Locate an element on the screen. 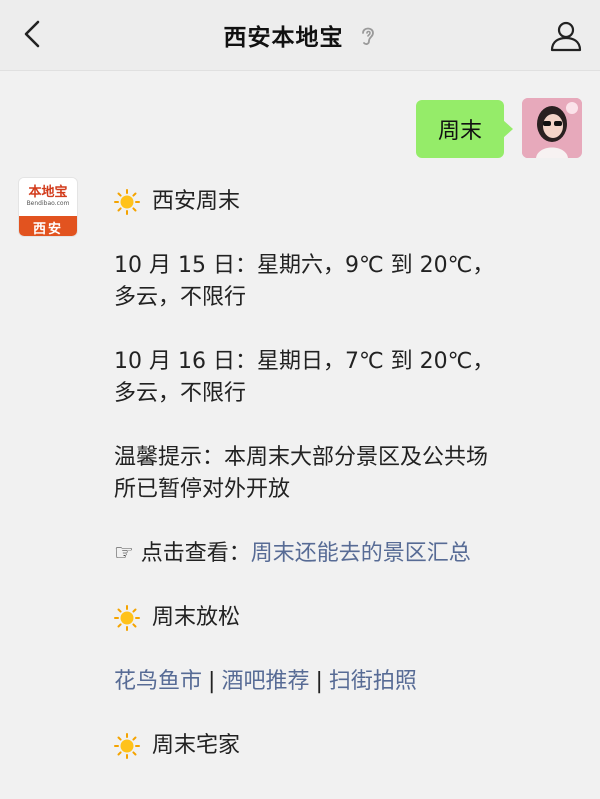 The width and height of the screenshot is (600, 799). chat-title-wrap: 西安本地宝 is located at coordinates (300, 36).